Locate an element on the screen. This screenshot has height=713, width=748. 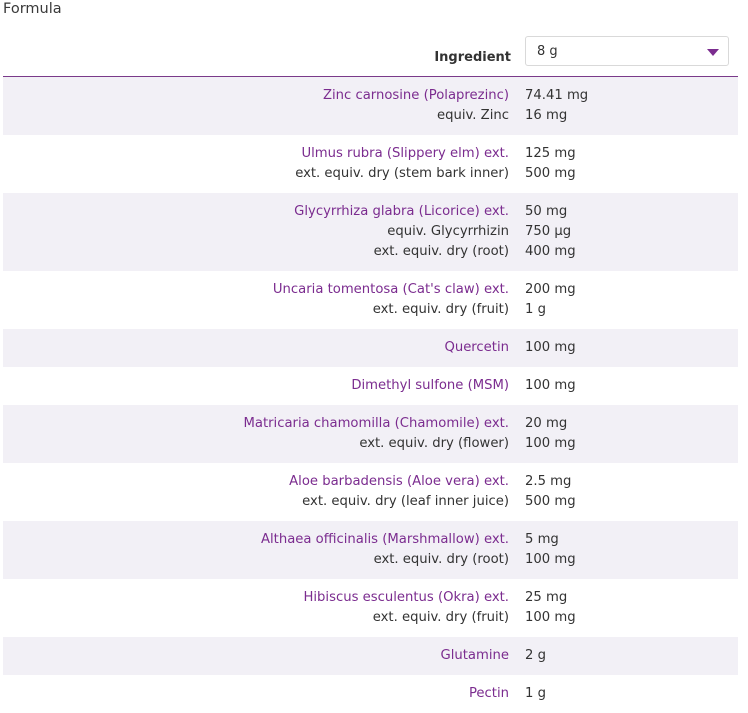
ingredient-amount: 2.5 mg is located at coordinates (548, 481).